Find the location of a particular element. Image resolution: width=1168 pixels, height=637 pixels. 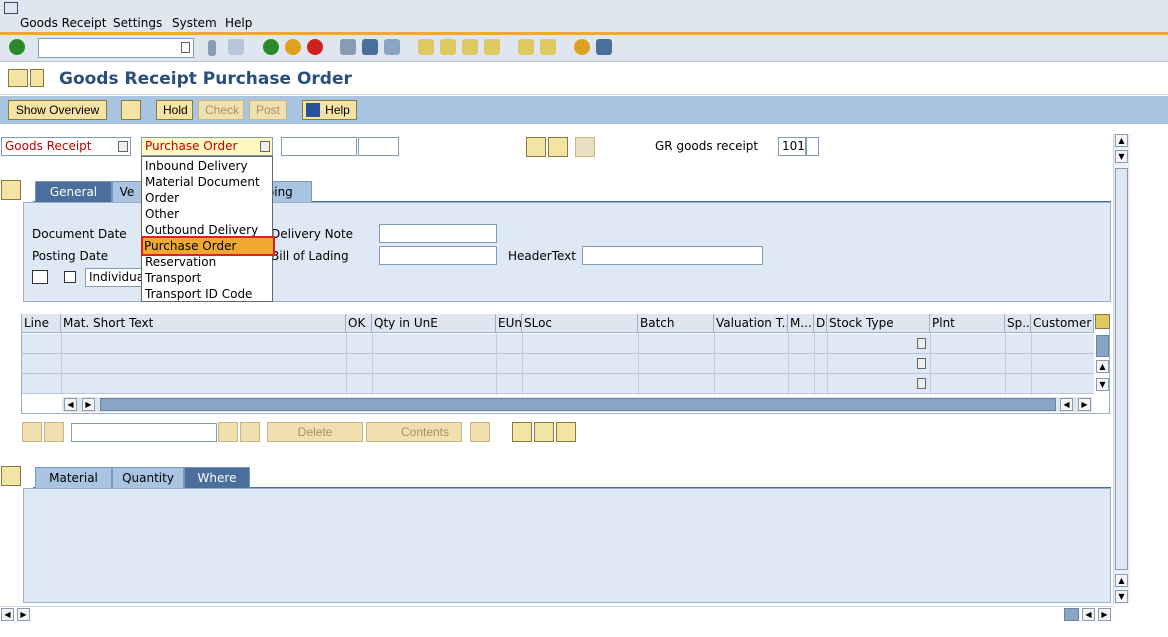

menu-system: System is located at coordinates (194, 23).